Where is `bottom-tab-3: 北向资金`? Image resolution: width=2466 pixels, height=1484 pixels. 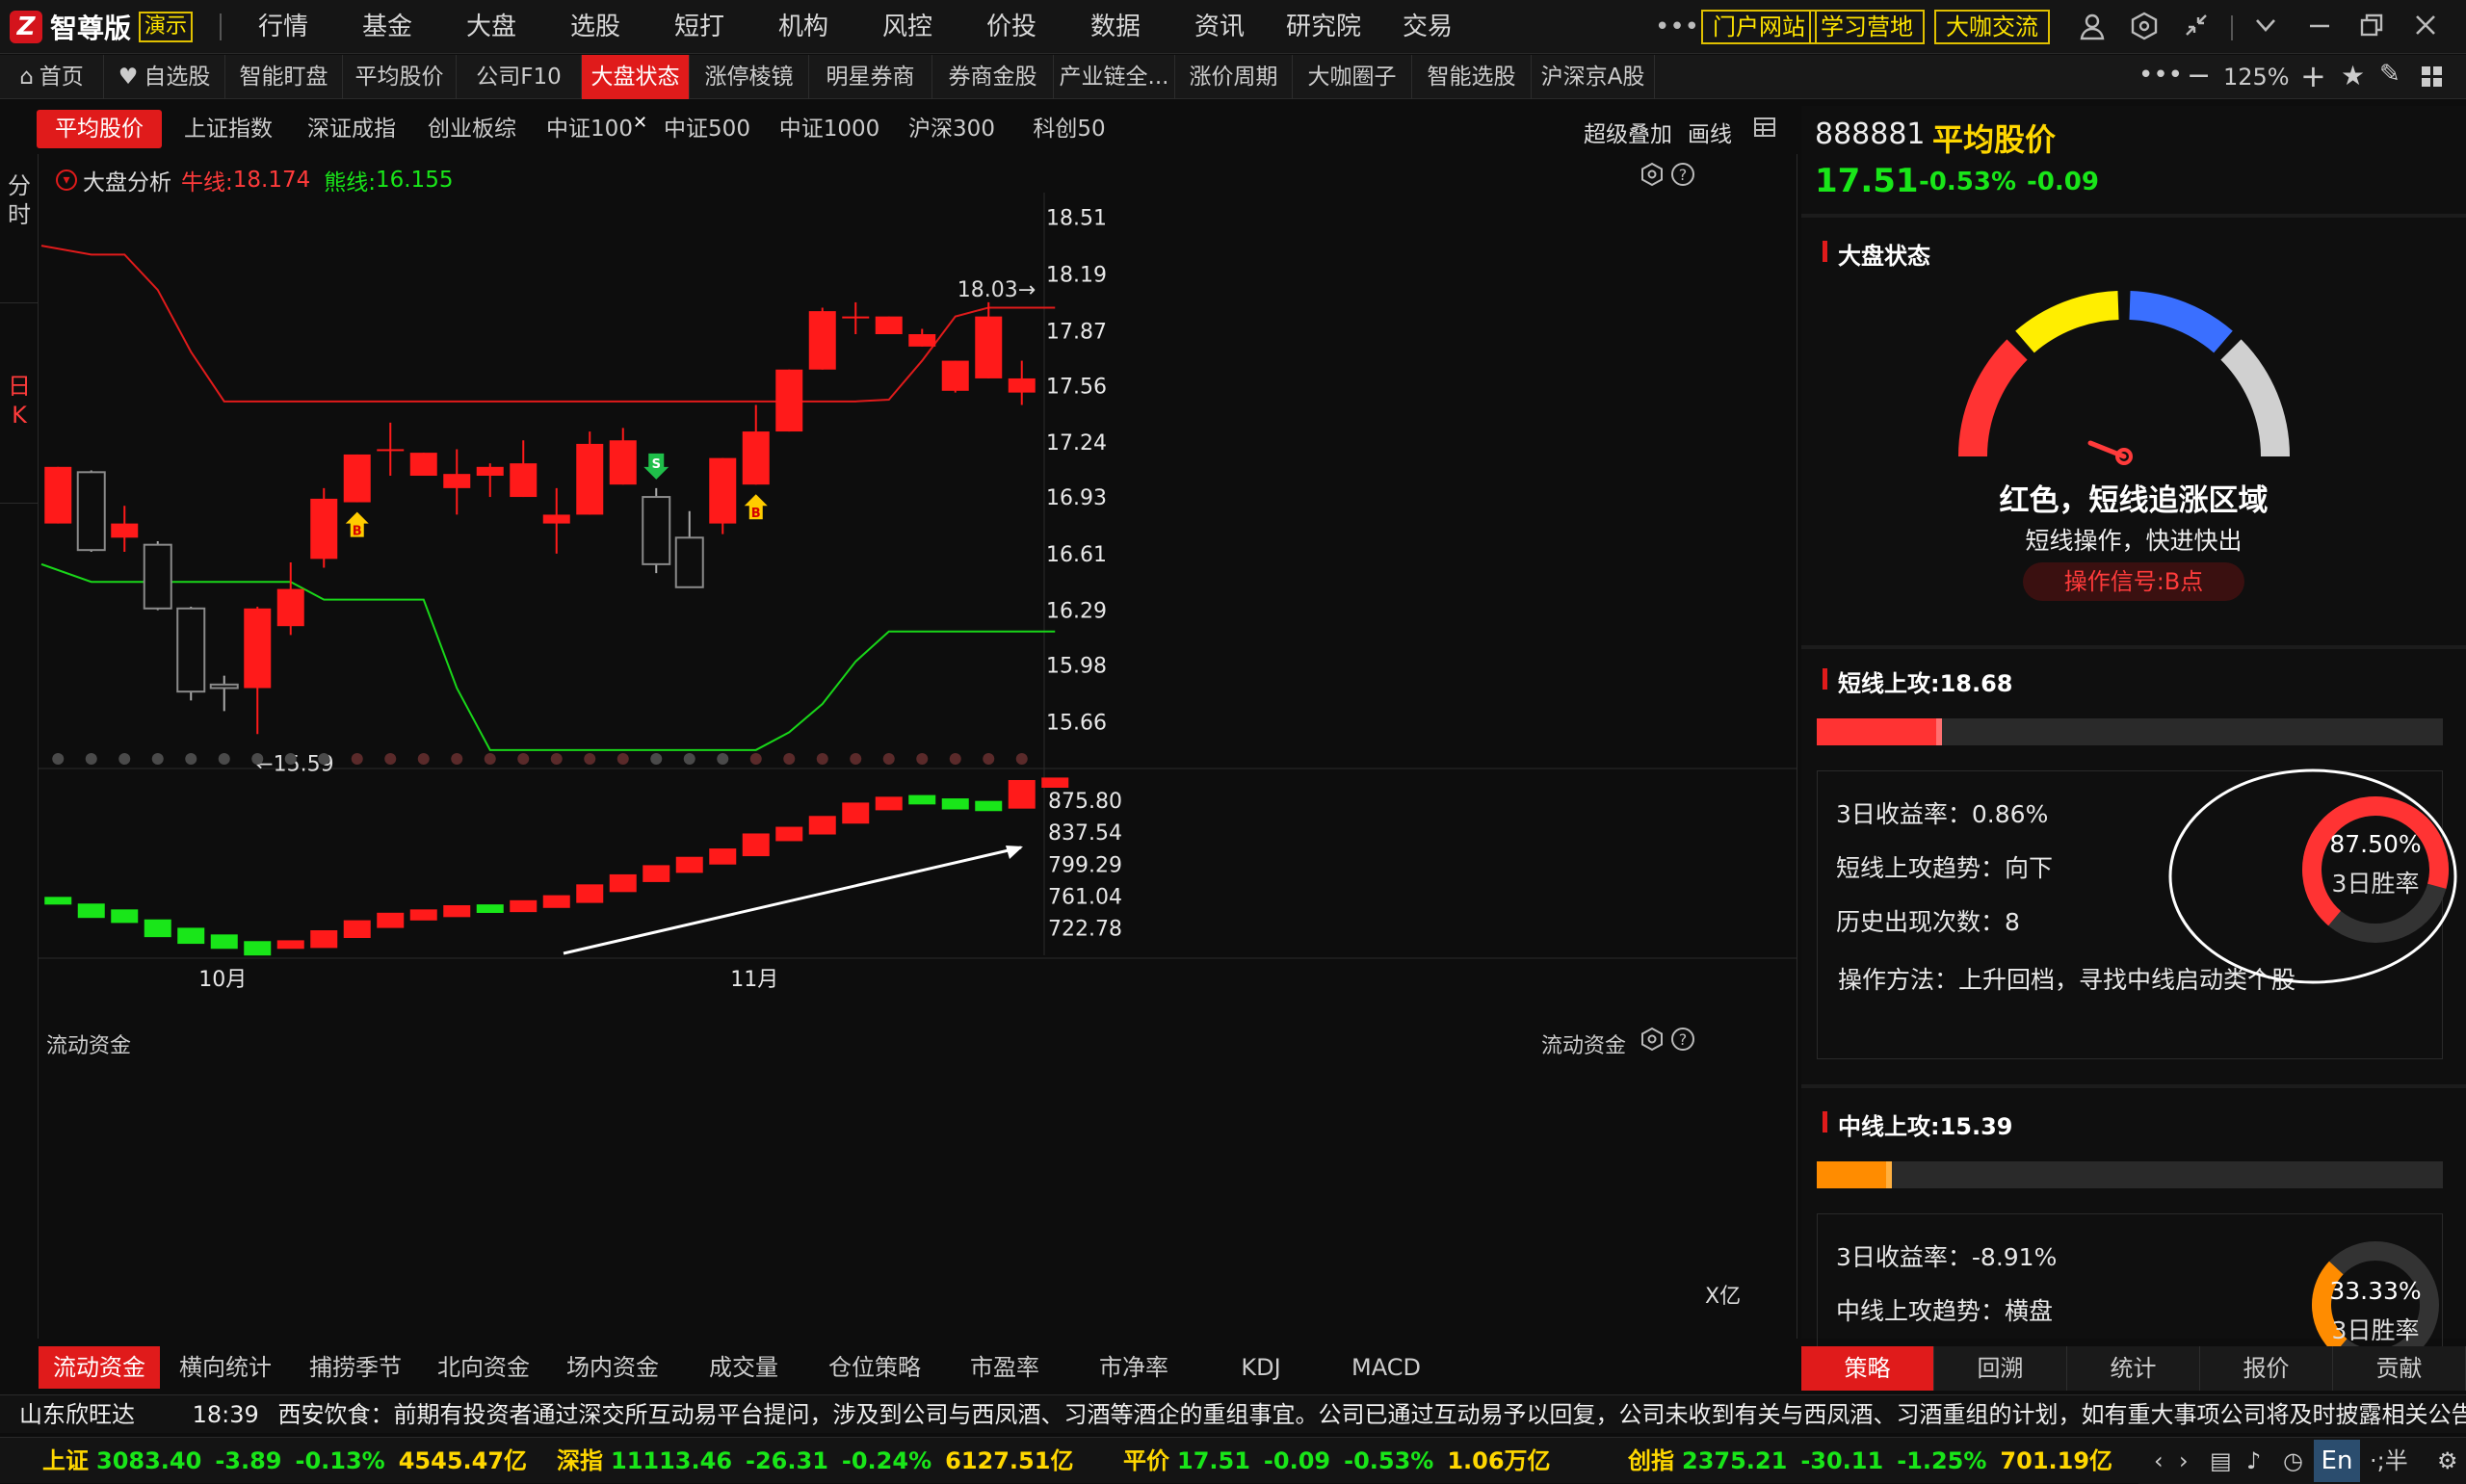
bottom-tab-3: 北向资金 is located at coordinates (483, 1367).